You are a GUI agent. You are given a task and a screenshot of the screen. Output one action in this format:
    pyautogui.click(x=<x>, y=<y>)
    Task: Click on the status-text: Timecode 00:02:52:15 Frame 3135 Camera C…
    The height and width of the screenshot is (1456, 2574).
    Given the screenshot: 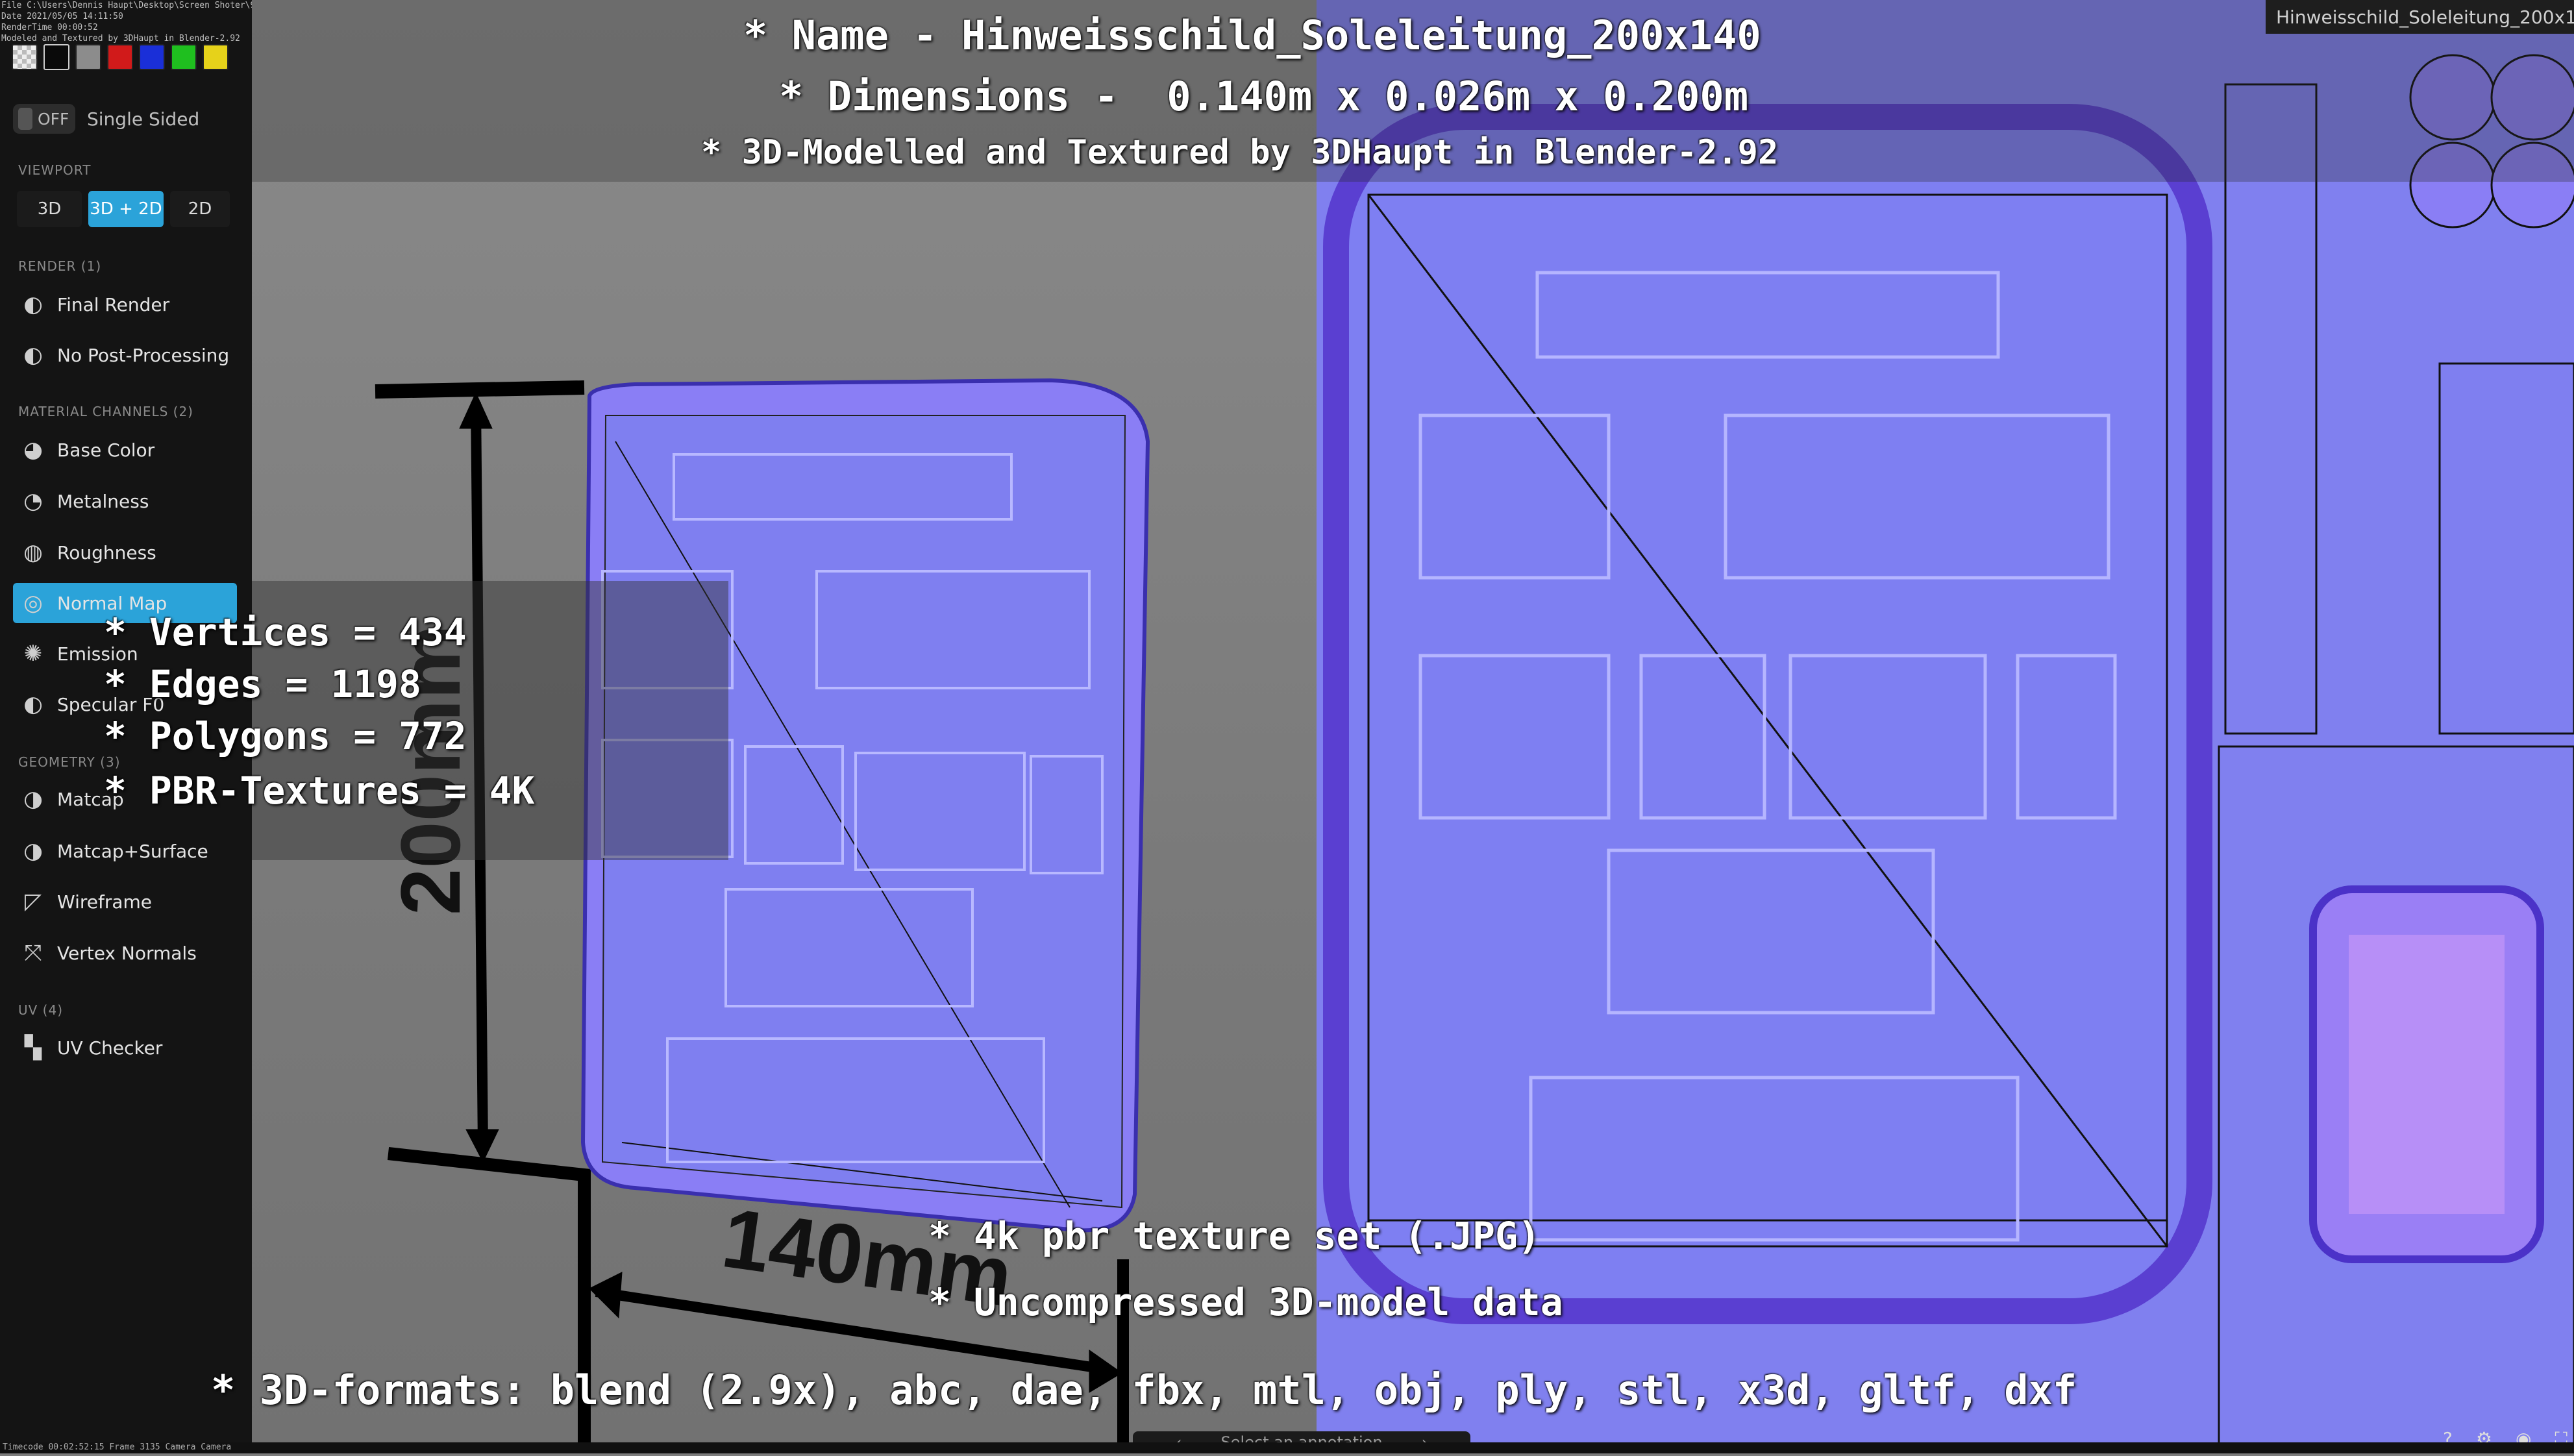 What is the action you would take?
    pyautogui.click(x=117, y=1447)
    